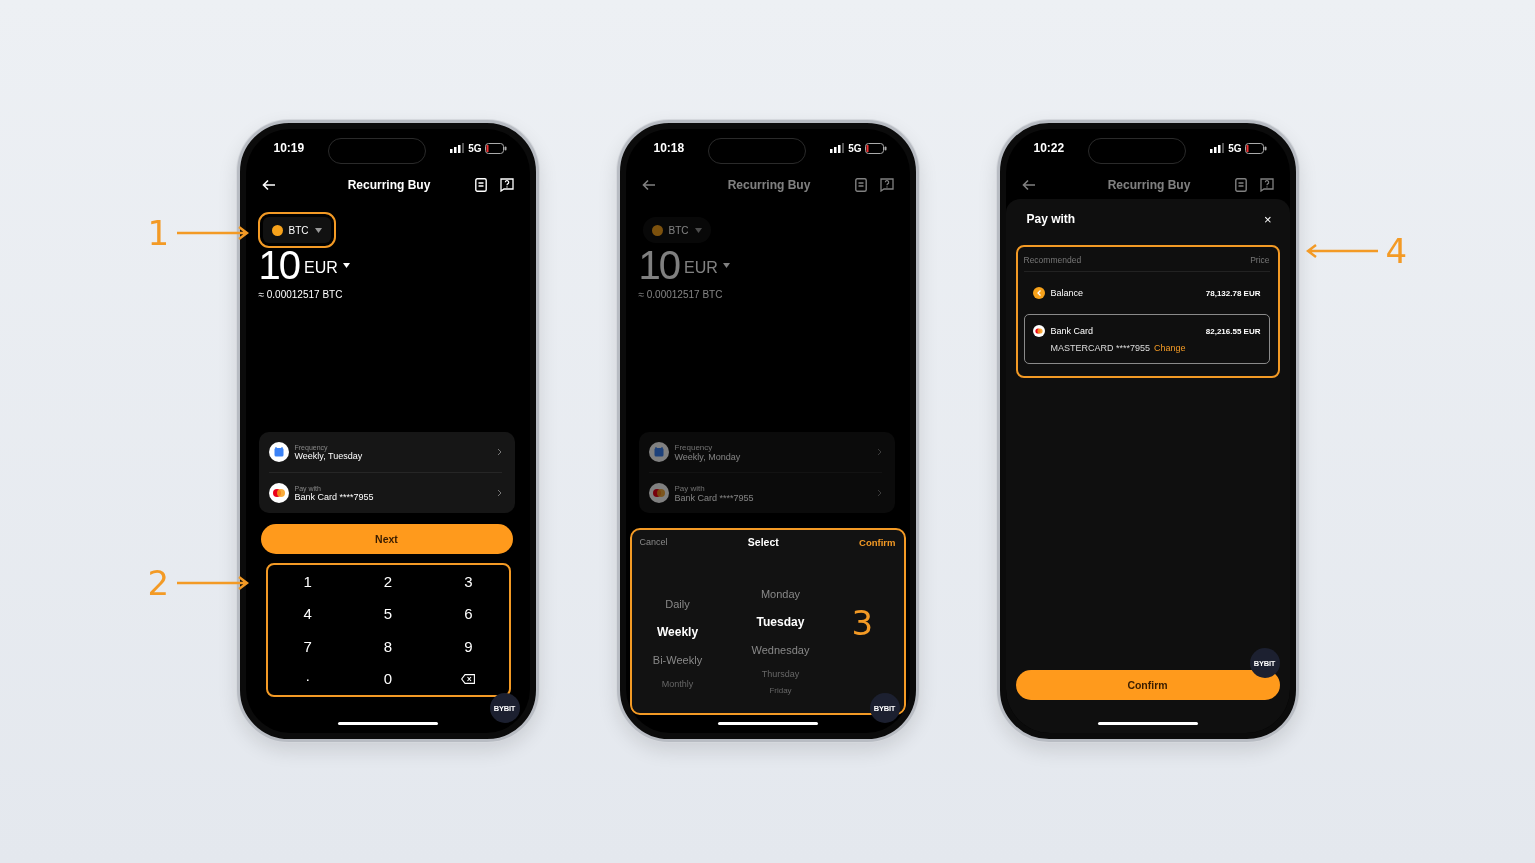  What do you see at coordinates (1100, 348) in the screenshot?
I see `card-number: MASTERCARD ****7955` at bounding box center [1100, 348].